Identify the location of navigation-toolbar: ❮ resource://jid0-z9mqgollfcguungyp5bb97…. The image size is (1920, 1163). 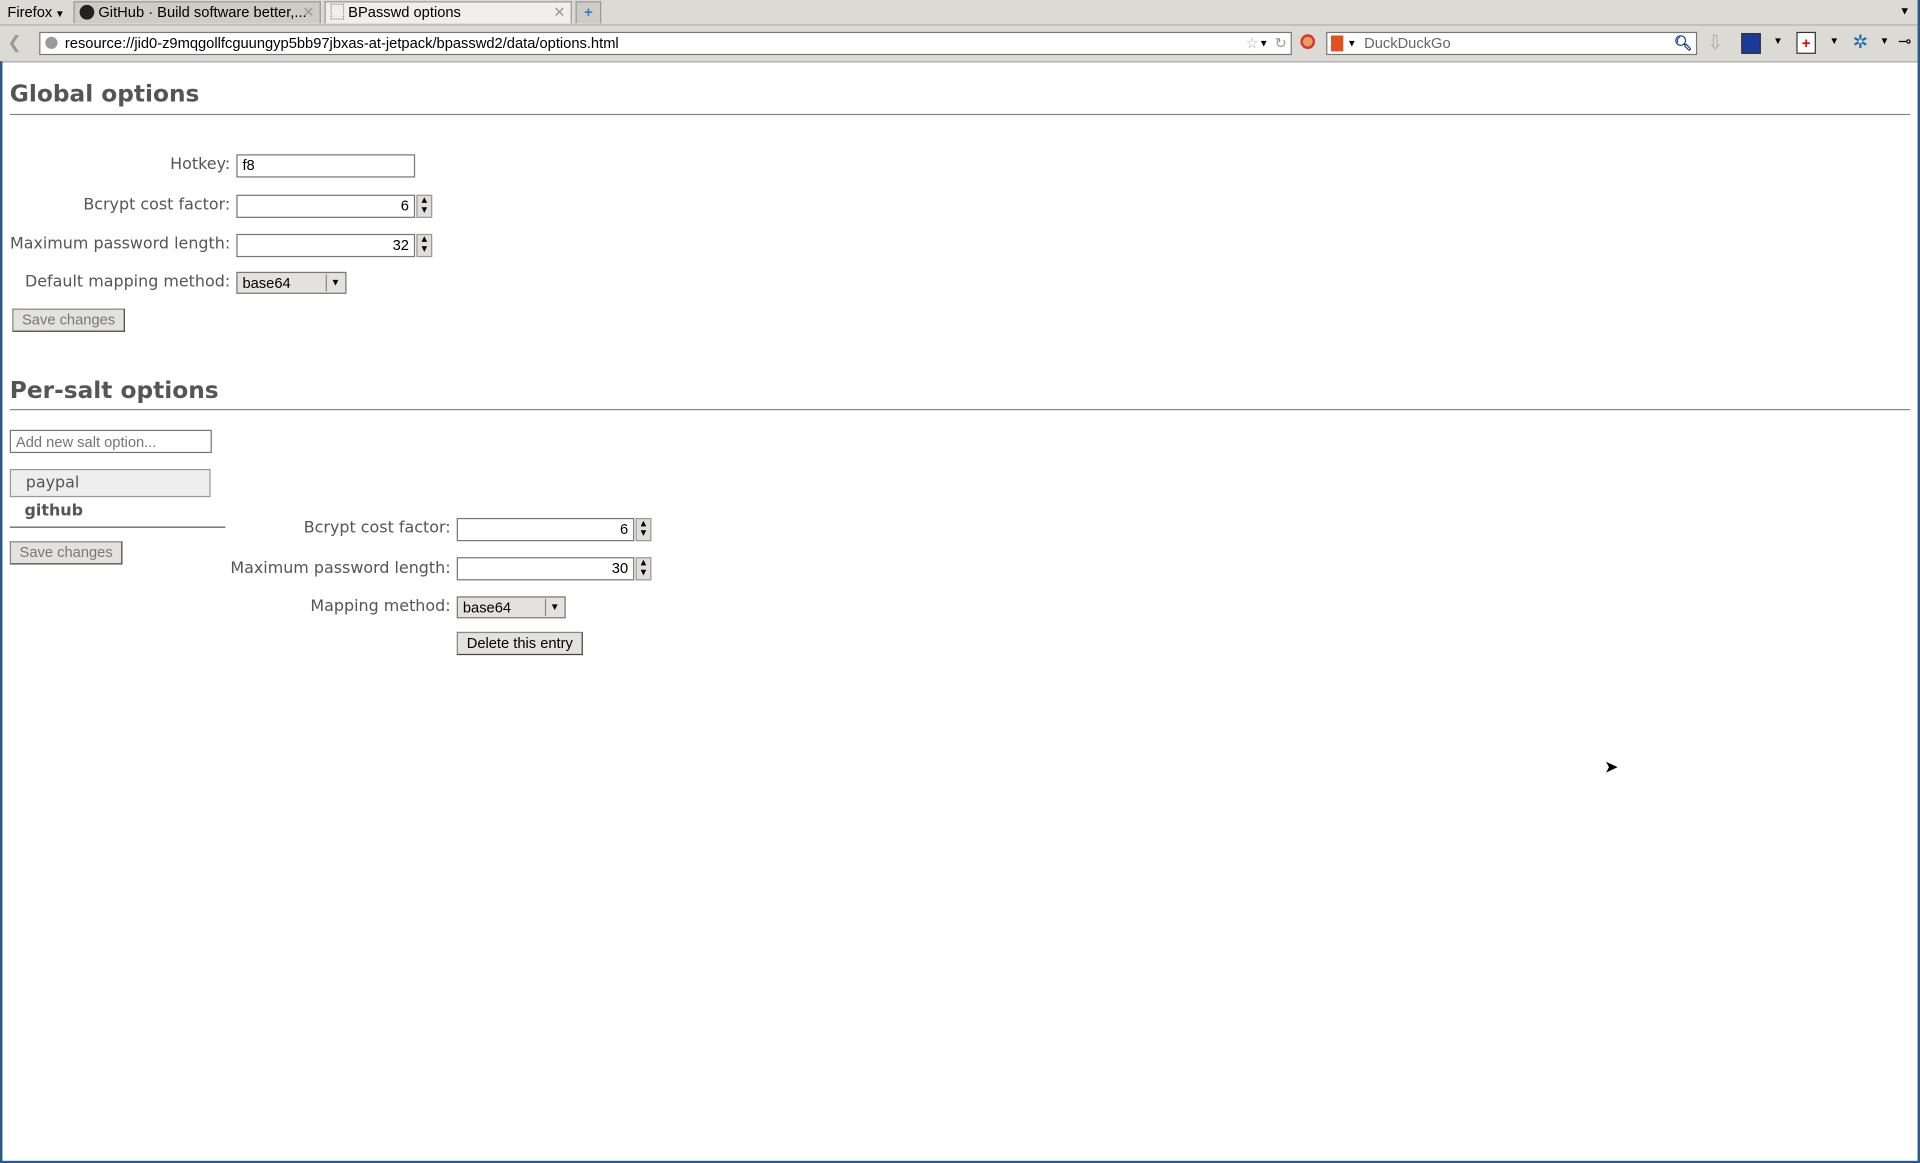
(960, 44).